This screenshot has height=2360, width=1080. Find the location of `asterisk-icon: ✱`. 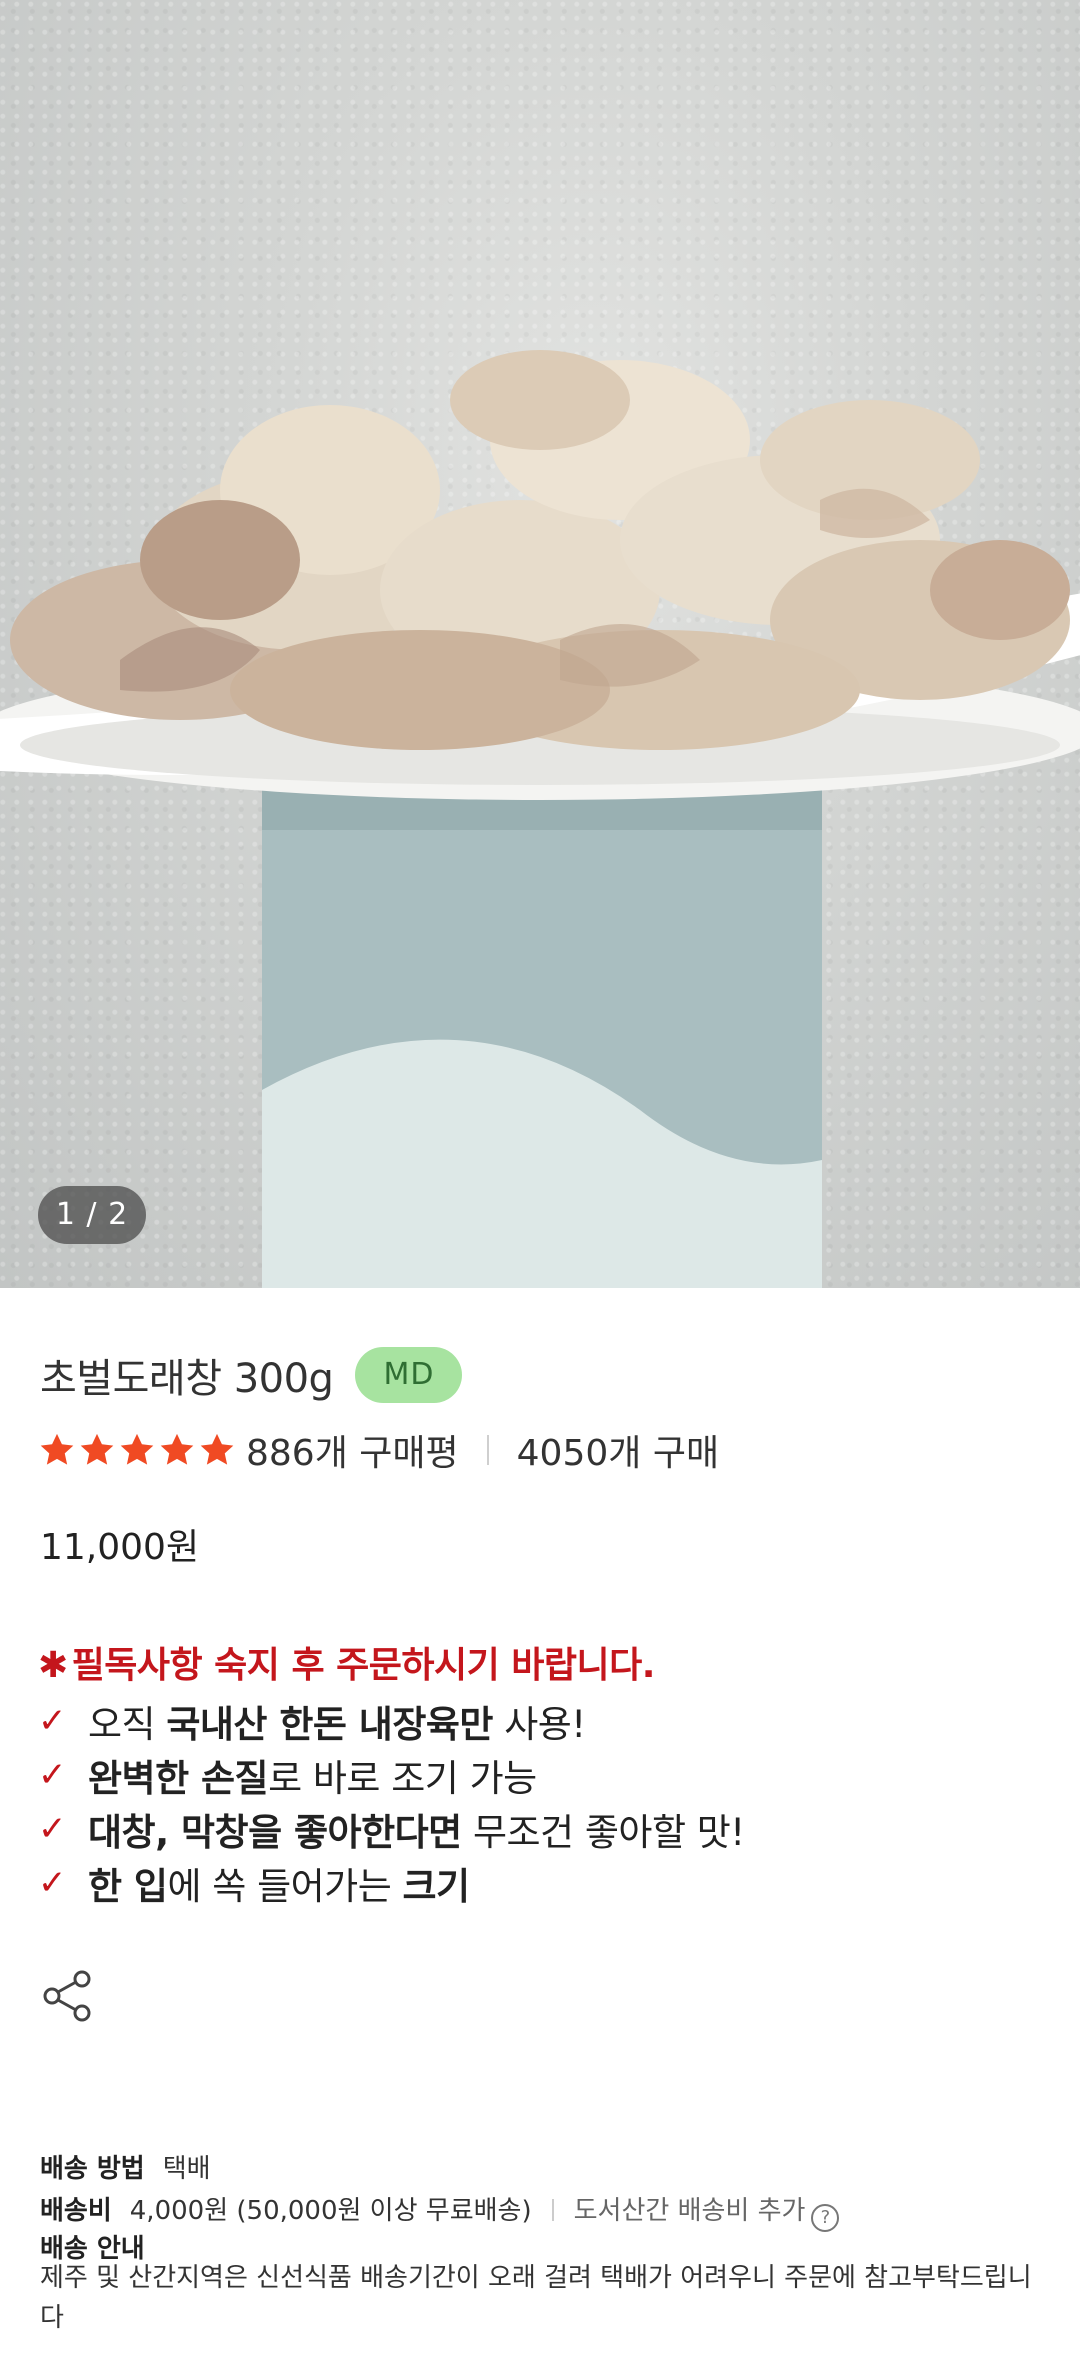

asterisk-icon: ✱ is located at coordinates (53, 1665).